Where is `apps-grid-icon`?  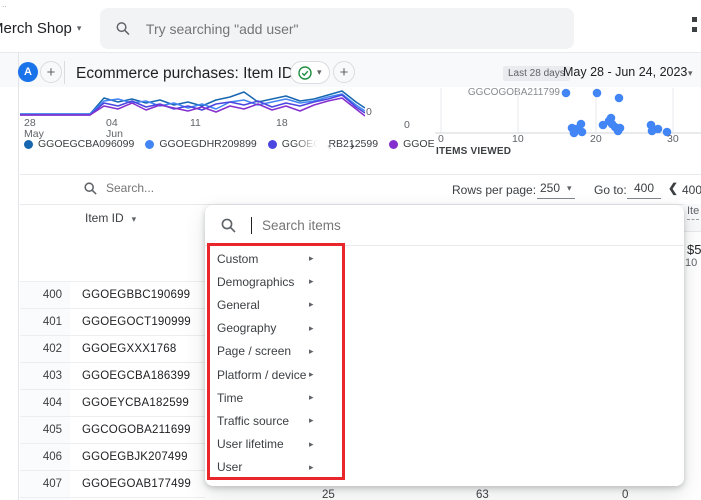 apps-grid-icon is located at coordinates (696, 24).